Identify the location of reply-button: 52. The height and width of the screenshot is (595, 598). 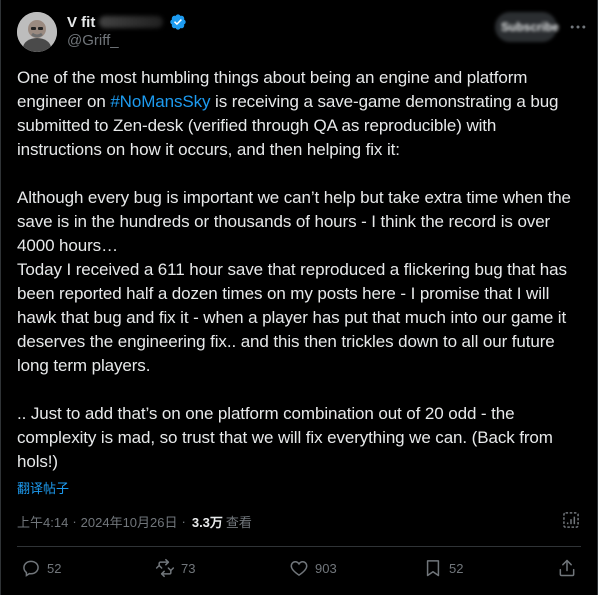
(41, 568).